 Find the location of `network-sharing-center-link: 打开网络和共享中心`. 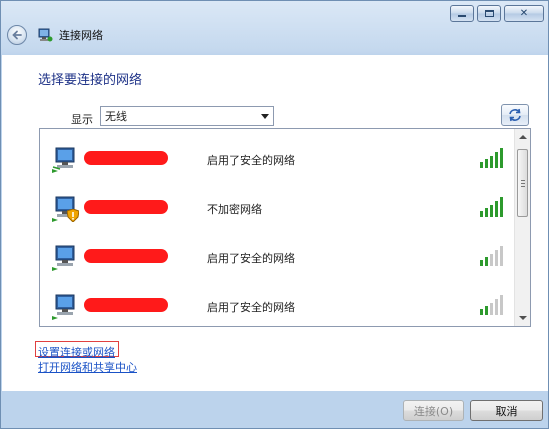

network-sharing-center-link: 打开网络和共享中心 is located at coordinates (87, 367).